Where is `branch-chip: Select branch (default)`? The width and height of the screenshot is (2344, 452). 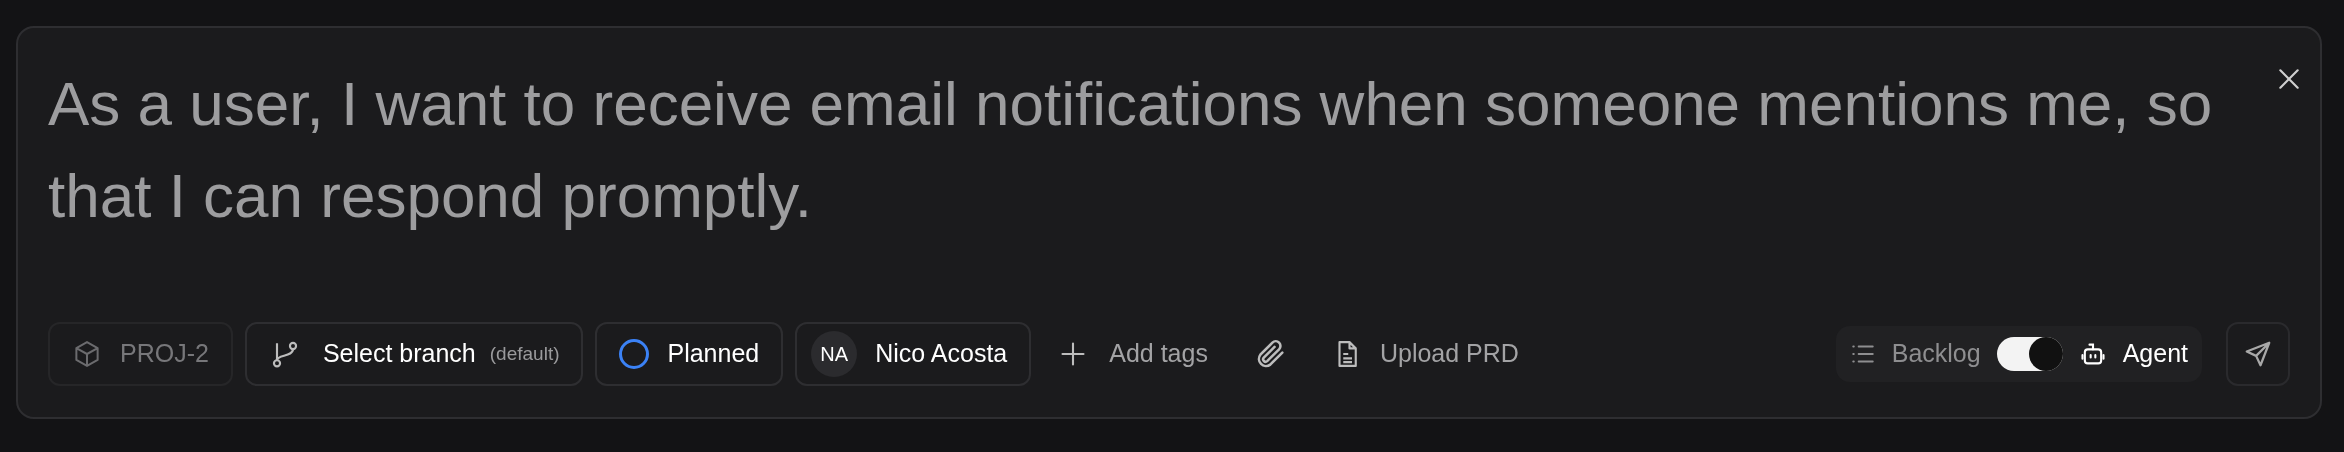
branch-chip: Select branch (default) is located at coordinates (414, 354).